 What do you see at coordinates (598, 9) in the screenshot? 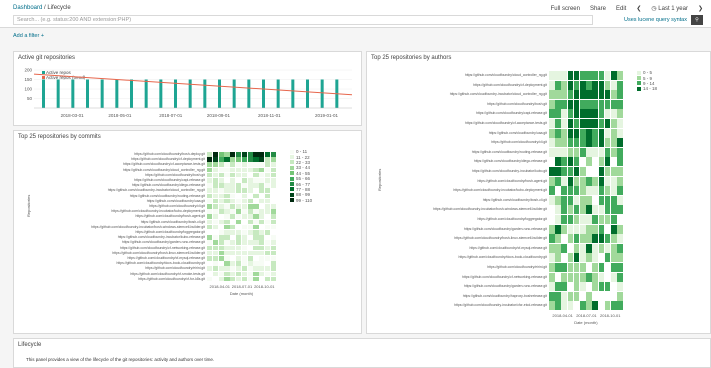
I see `share-button: Share` at bounding box center [598, 9].